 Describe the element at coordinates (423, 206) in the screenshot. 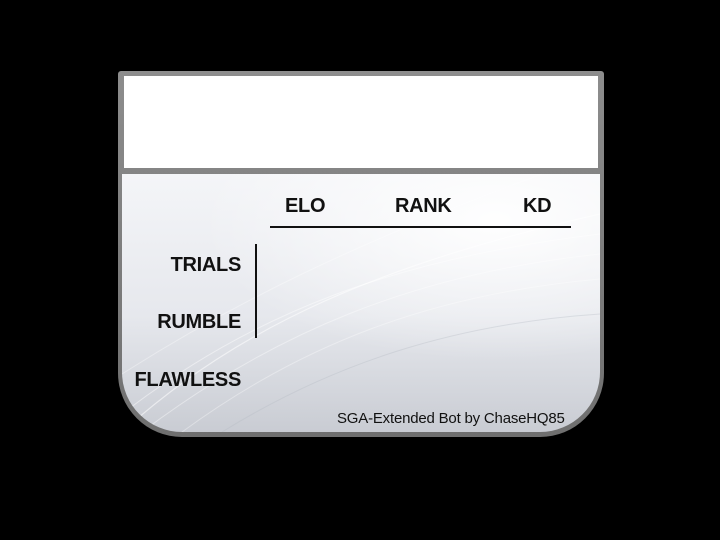

I see `column-header-rank: RANK` at that location.